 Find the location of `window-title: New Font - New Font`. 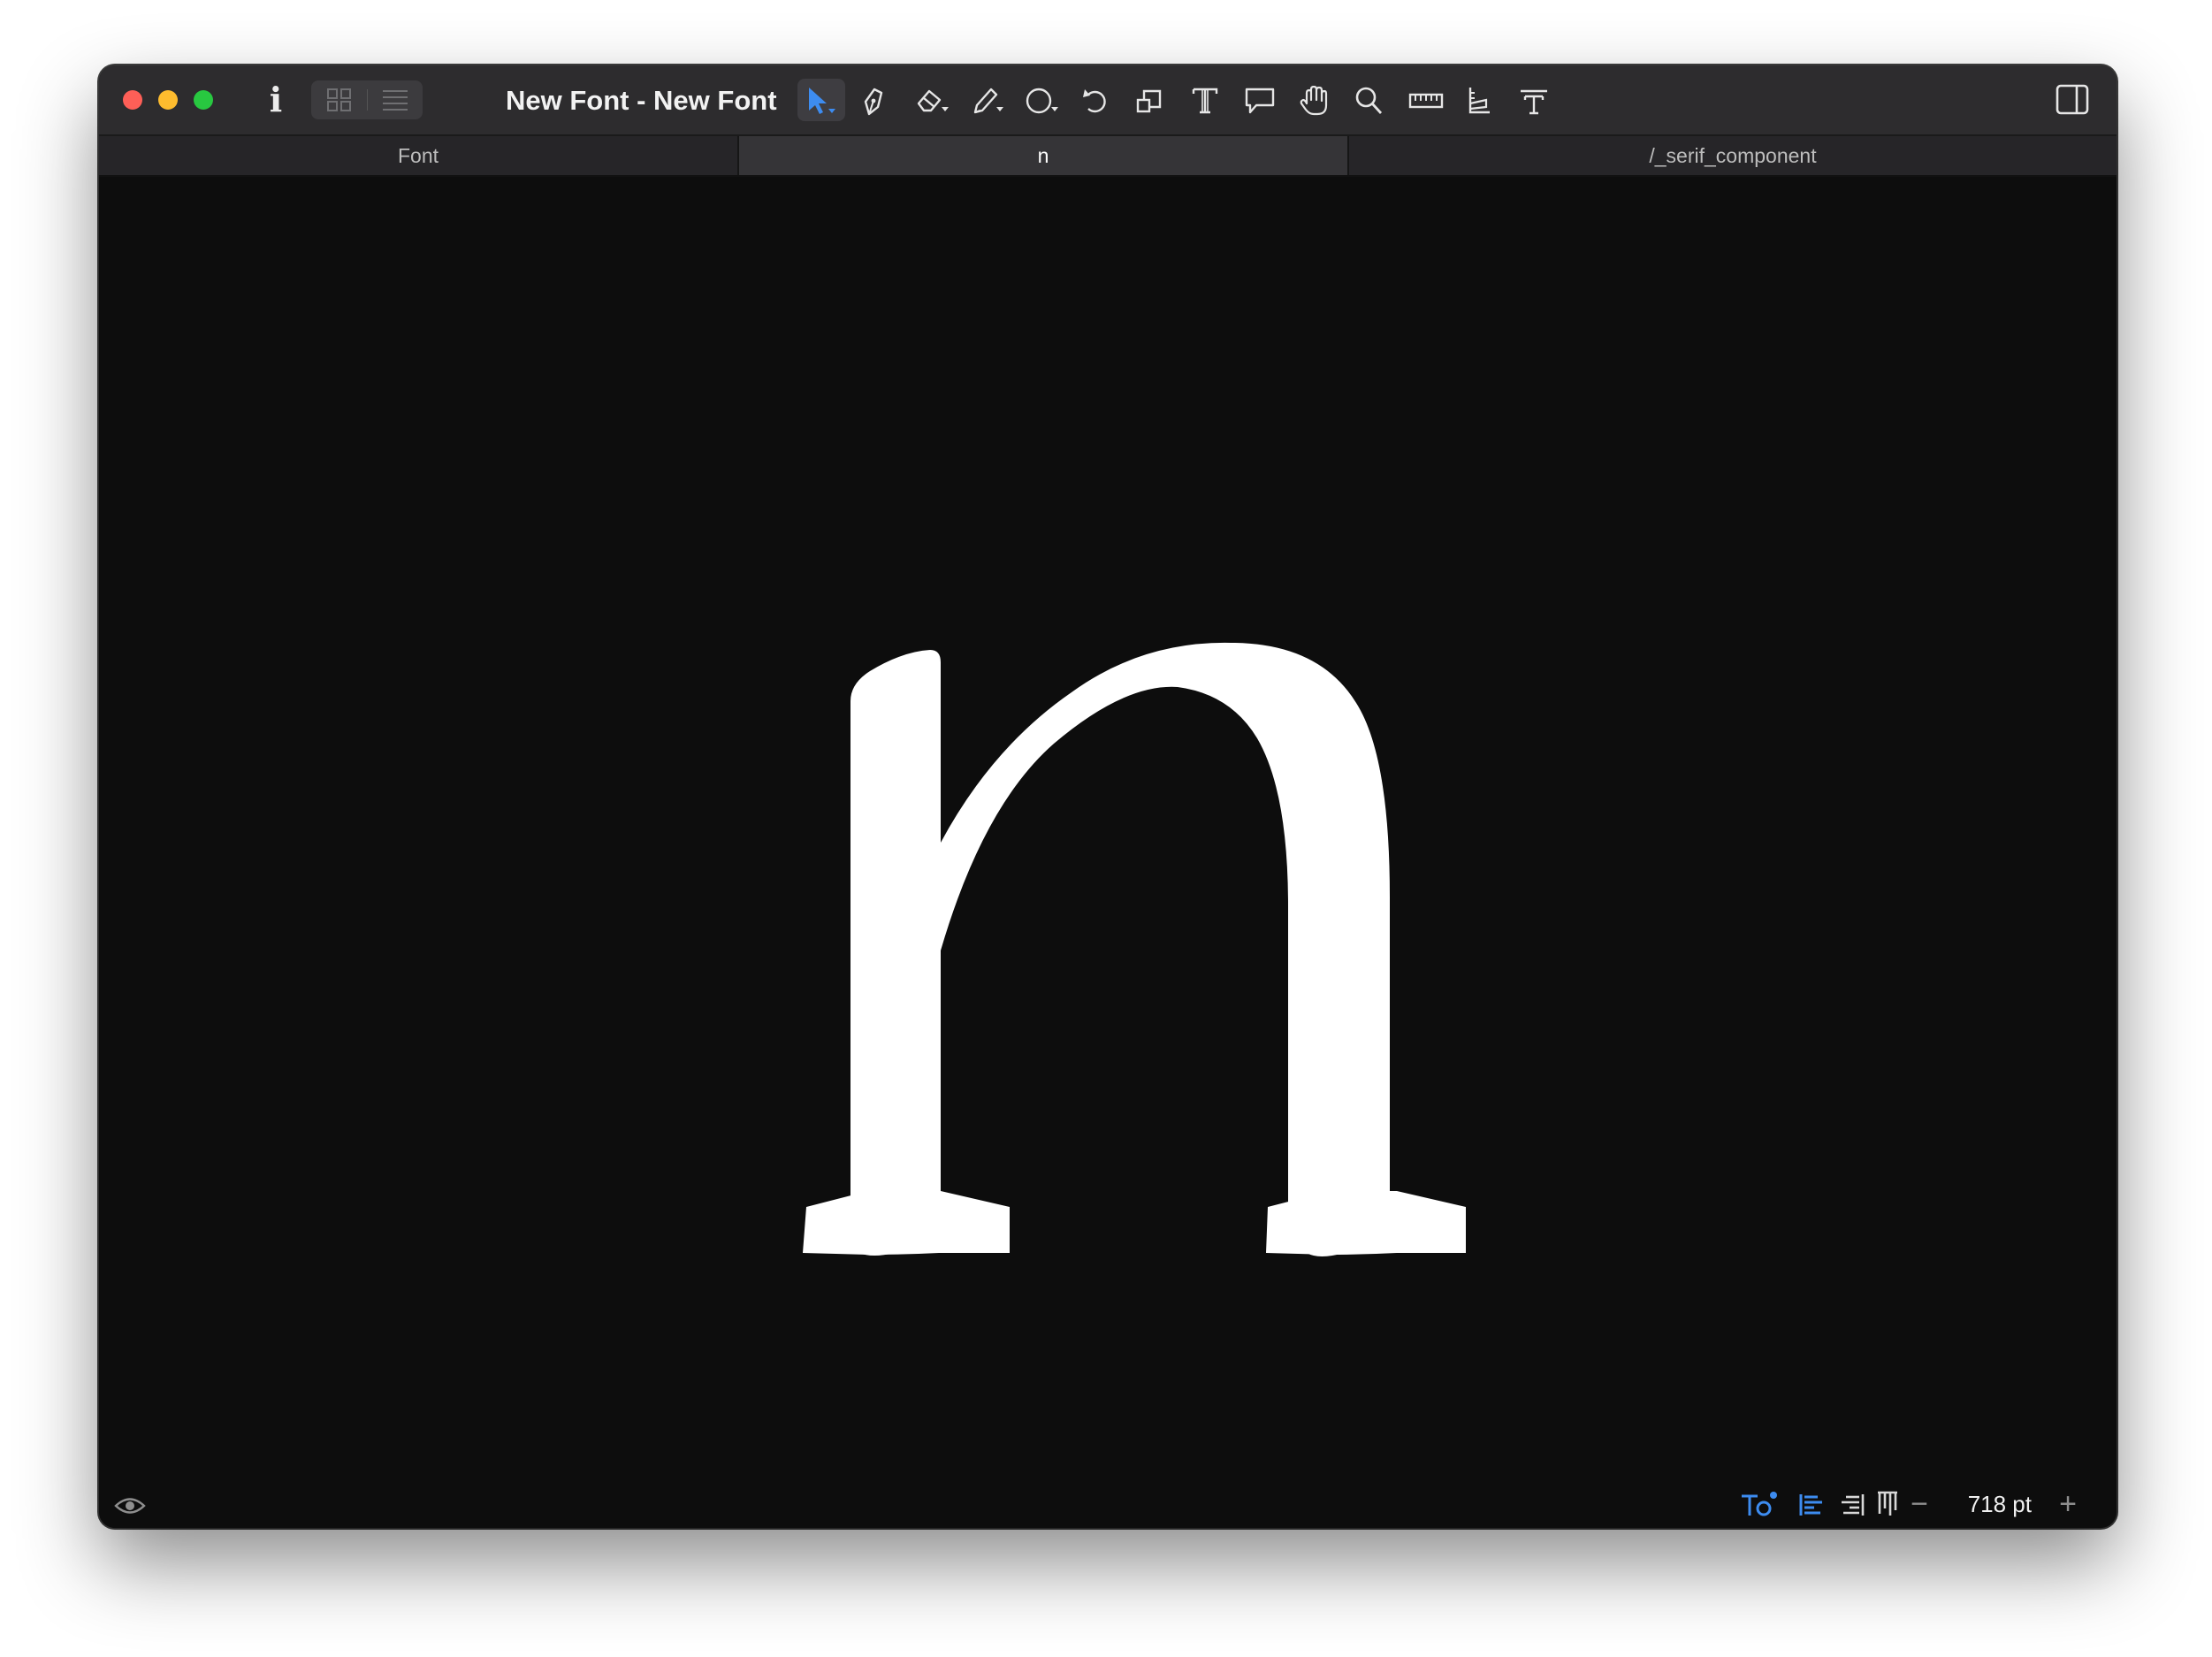

window-title: New Font - New Font is located at coordinates (641, 101).